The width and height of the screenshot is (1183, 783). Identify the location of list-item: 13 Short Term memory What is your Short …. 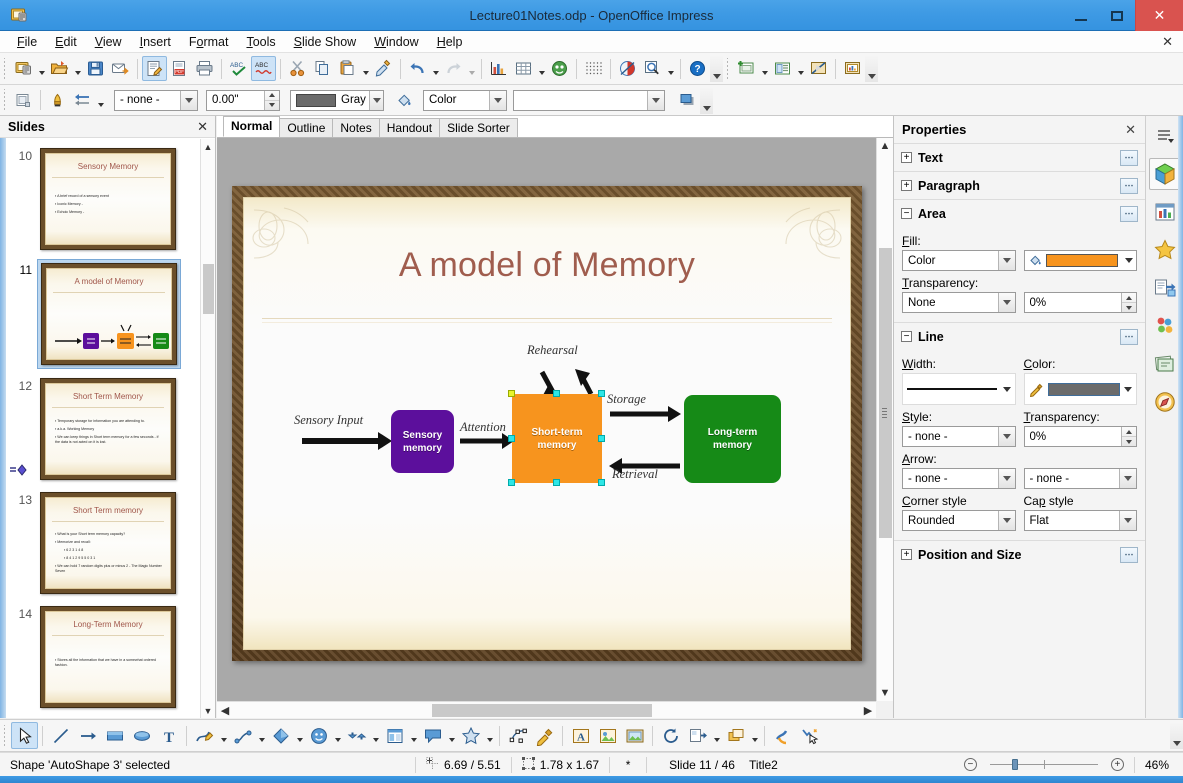
(103, 543).